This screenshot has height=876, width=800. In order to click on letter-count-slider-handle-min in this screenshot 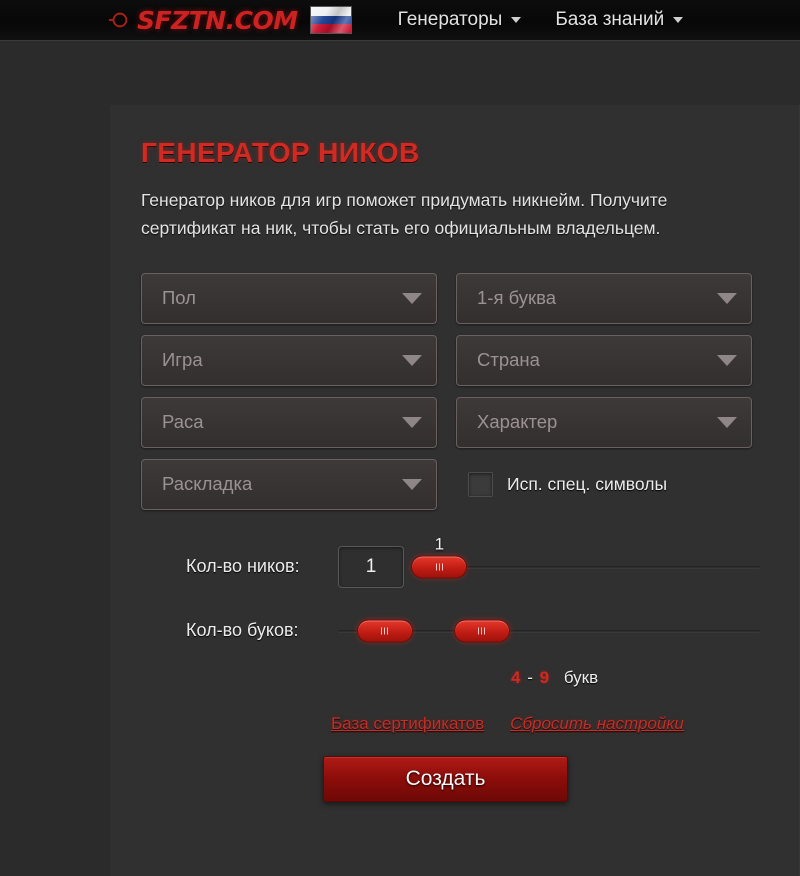, I will do `click(384, 631)`.